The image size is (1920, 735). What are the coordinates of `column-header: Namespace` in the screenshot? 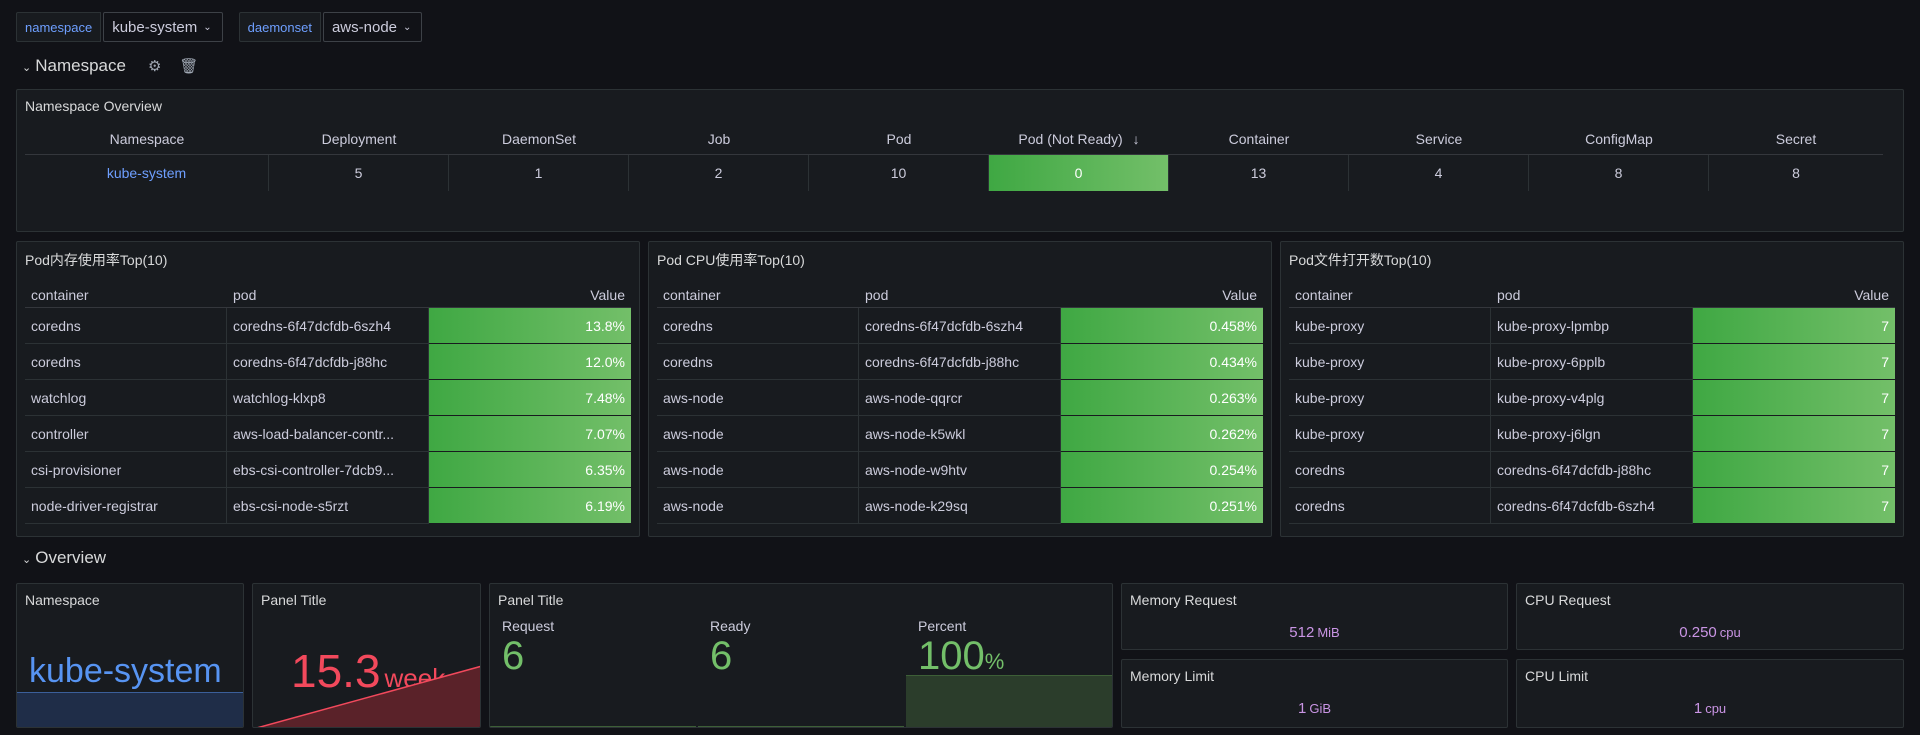 It's located at (147, 139).